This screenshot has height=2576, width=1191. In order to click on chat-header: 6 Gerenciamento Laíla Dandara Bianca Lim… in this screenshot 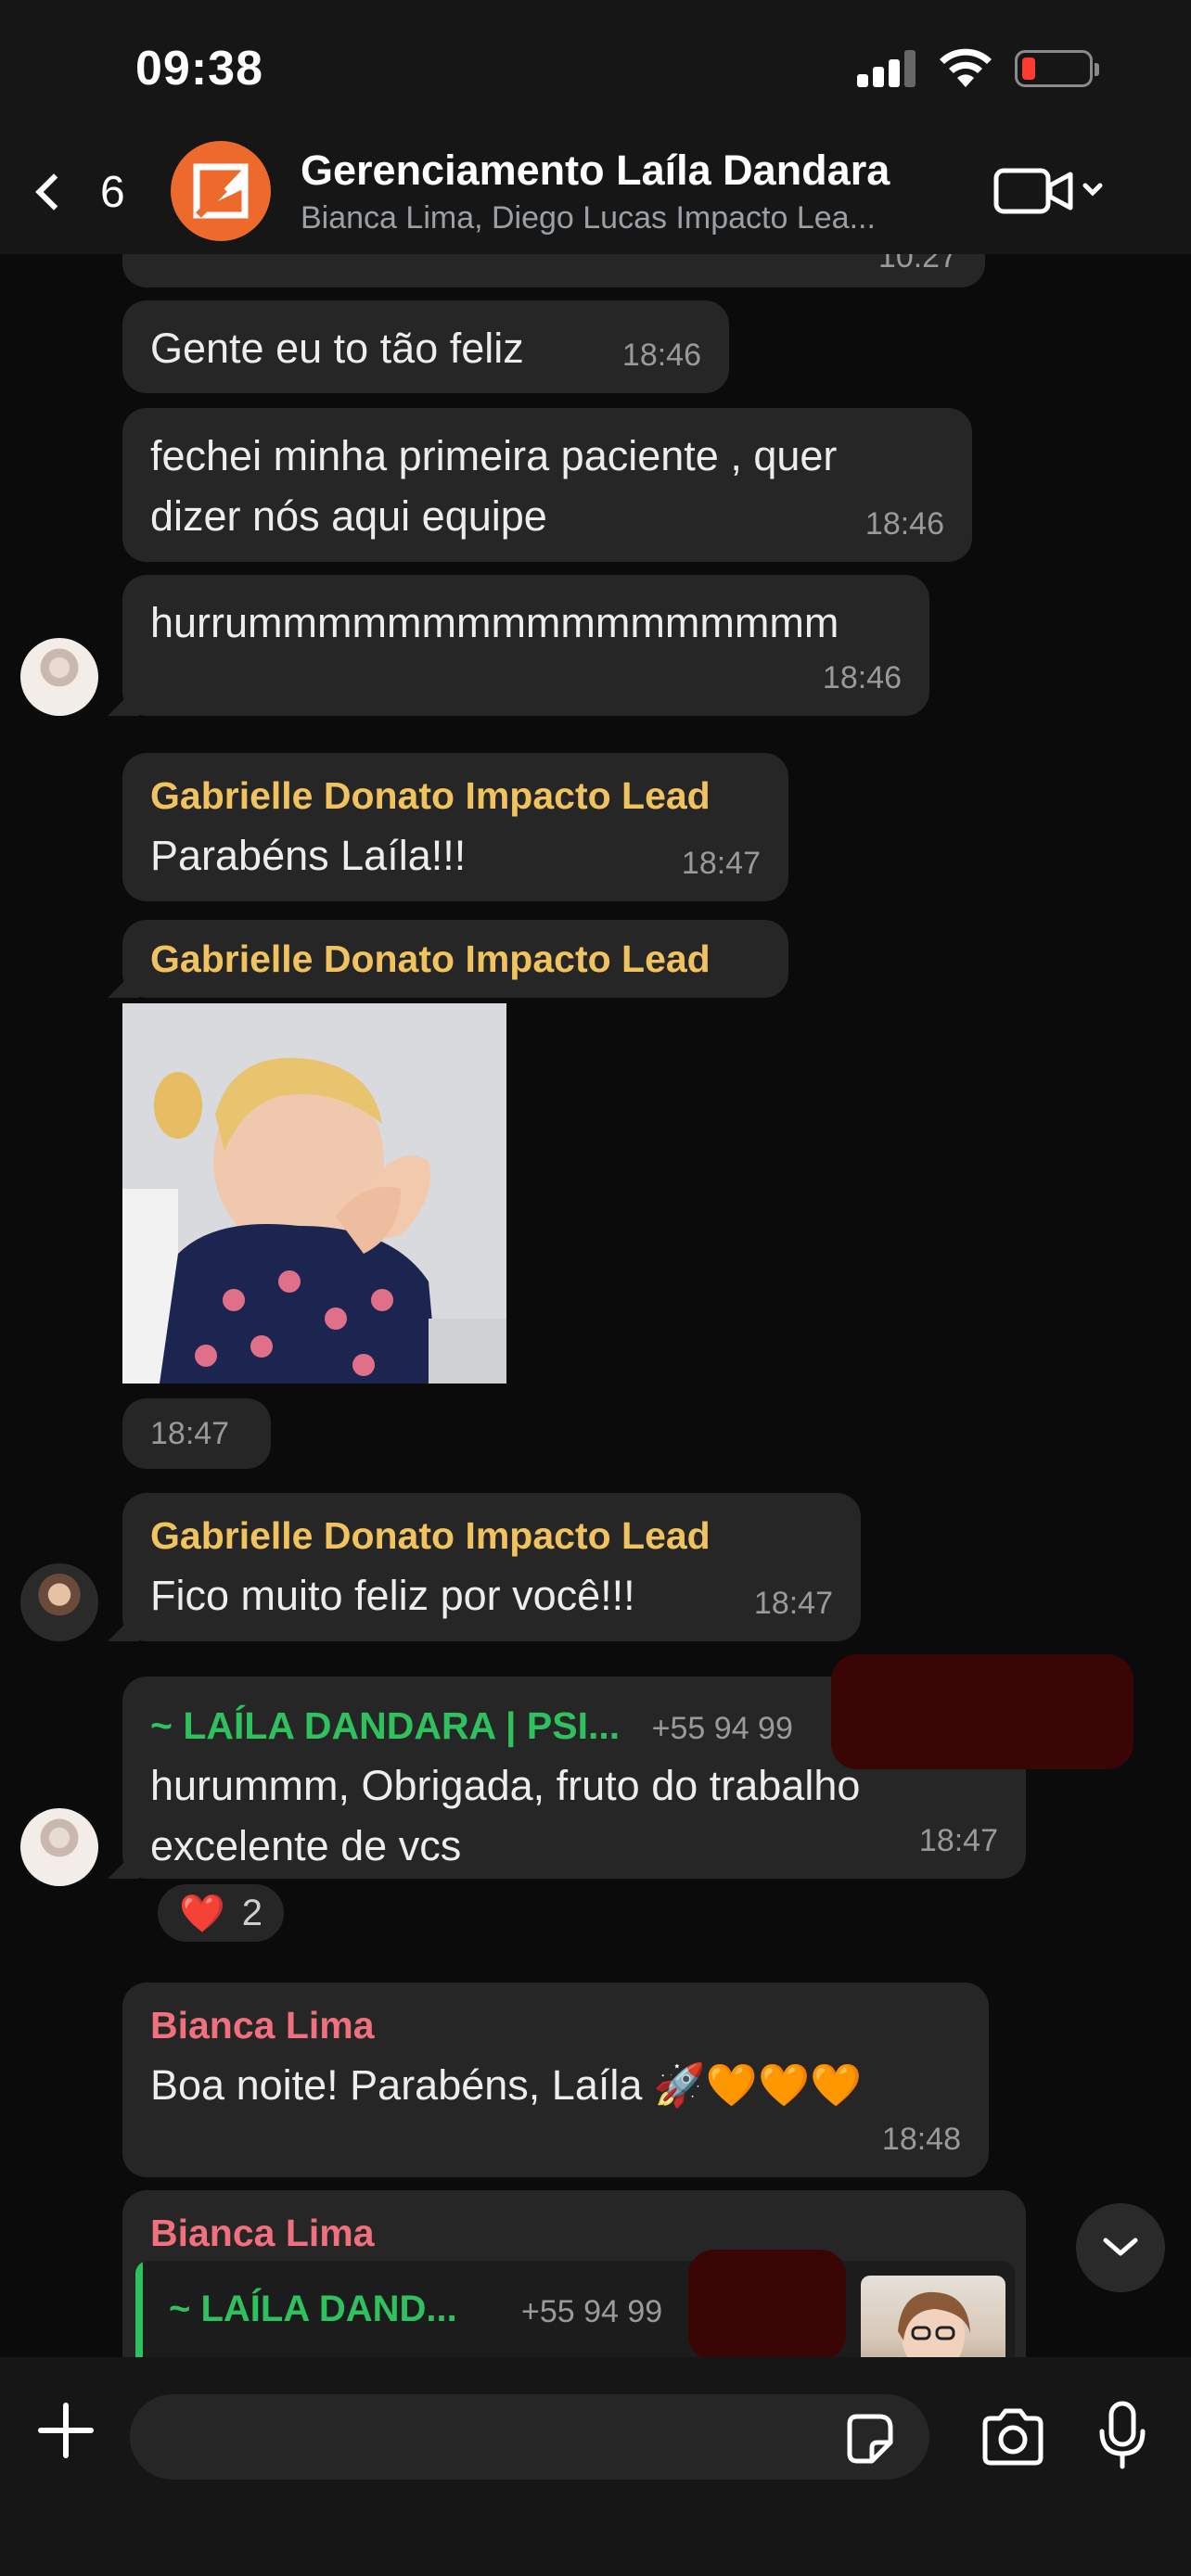, I will do `click(595, 192)`.